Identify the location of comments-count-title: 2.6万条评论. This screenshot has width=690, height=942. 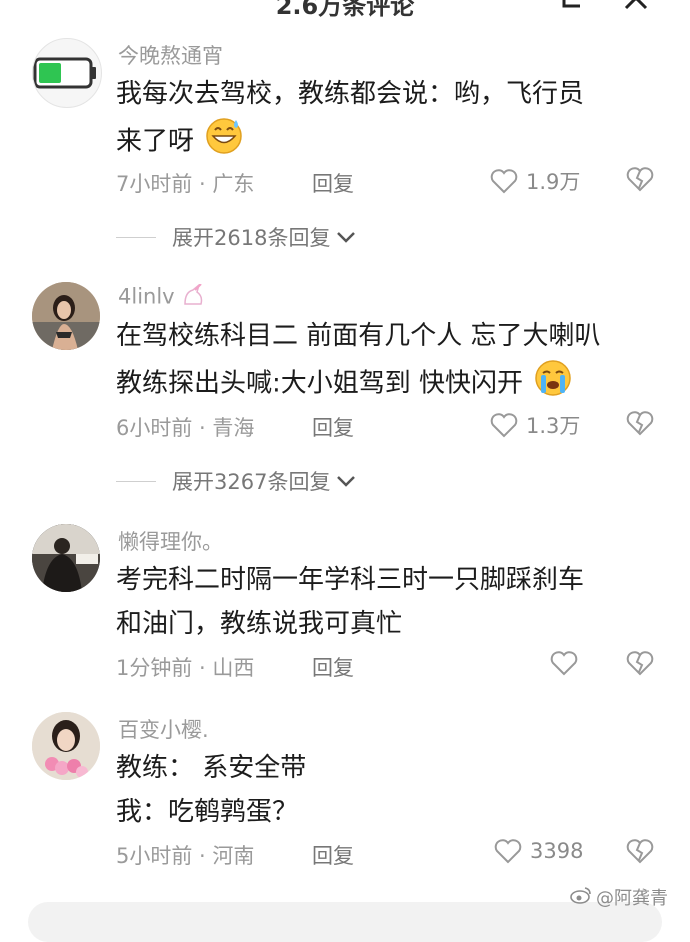
(345, 10).